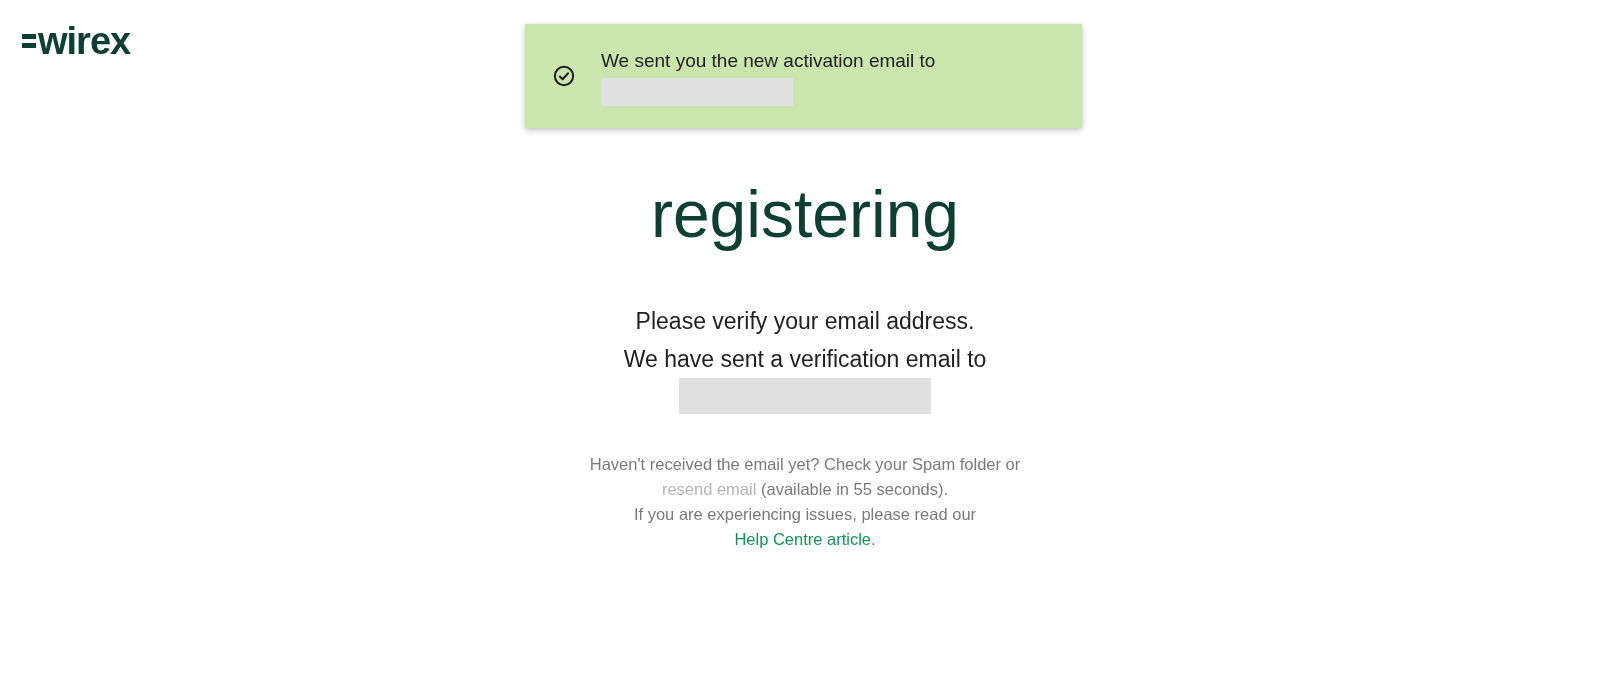  What do you see at coordinates (805, 214) in the screenshot?
I see `page-heading: registering` at bounding box center [805, 214].